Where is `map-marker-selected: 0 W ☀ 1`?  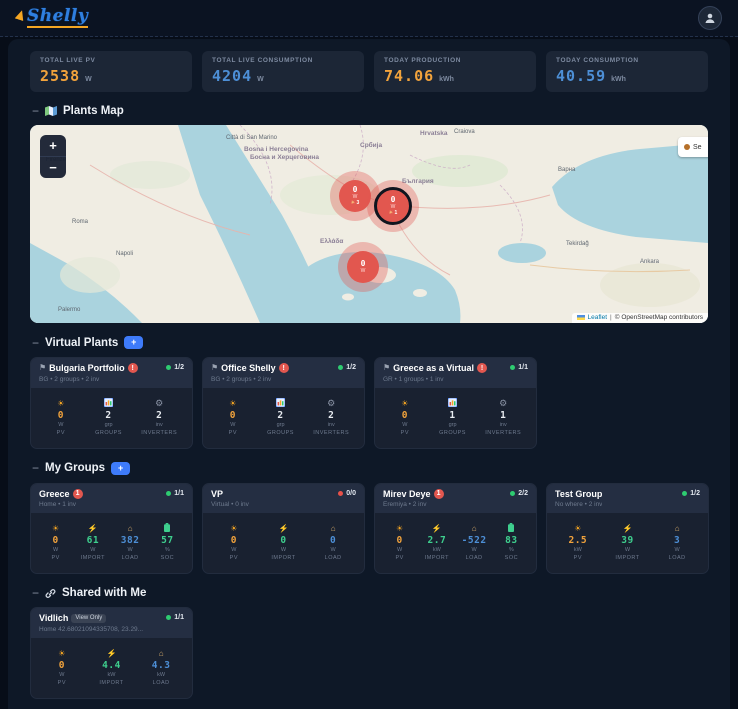
map-marker-selected: 0 W ☀ 1 is located at coordinates (393, 206).